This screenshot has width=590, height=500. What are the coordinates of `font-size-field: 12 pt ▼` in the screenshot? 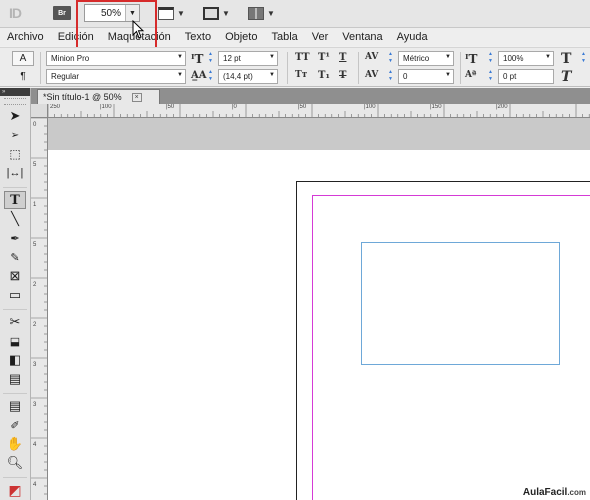 It's located at (248, 58).